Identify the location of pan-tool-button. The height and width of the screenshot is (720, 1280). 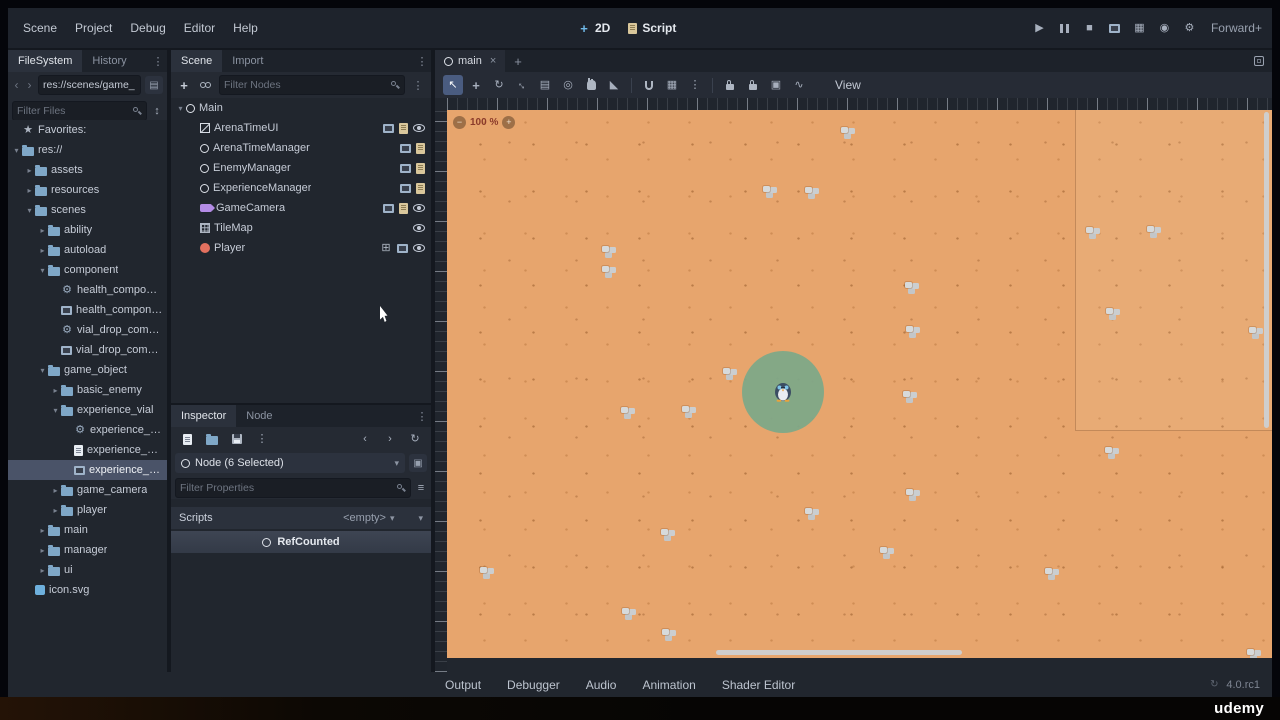
(591, 85).